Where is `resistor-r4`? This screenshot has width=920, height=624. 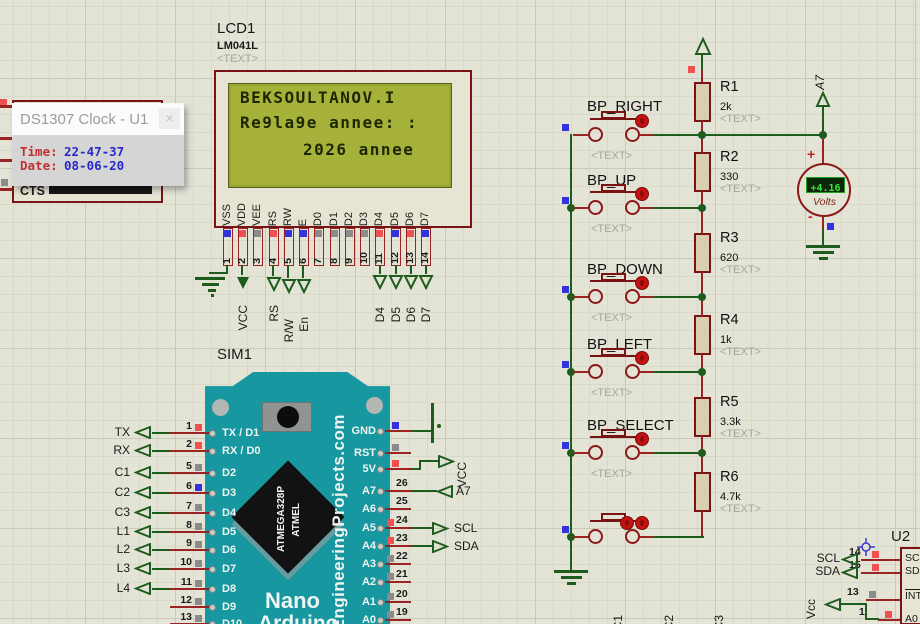 resistor-r4 is located at coordinates (702, 335).